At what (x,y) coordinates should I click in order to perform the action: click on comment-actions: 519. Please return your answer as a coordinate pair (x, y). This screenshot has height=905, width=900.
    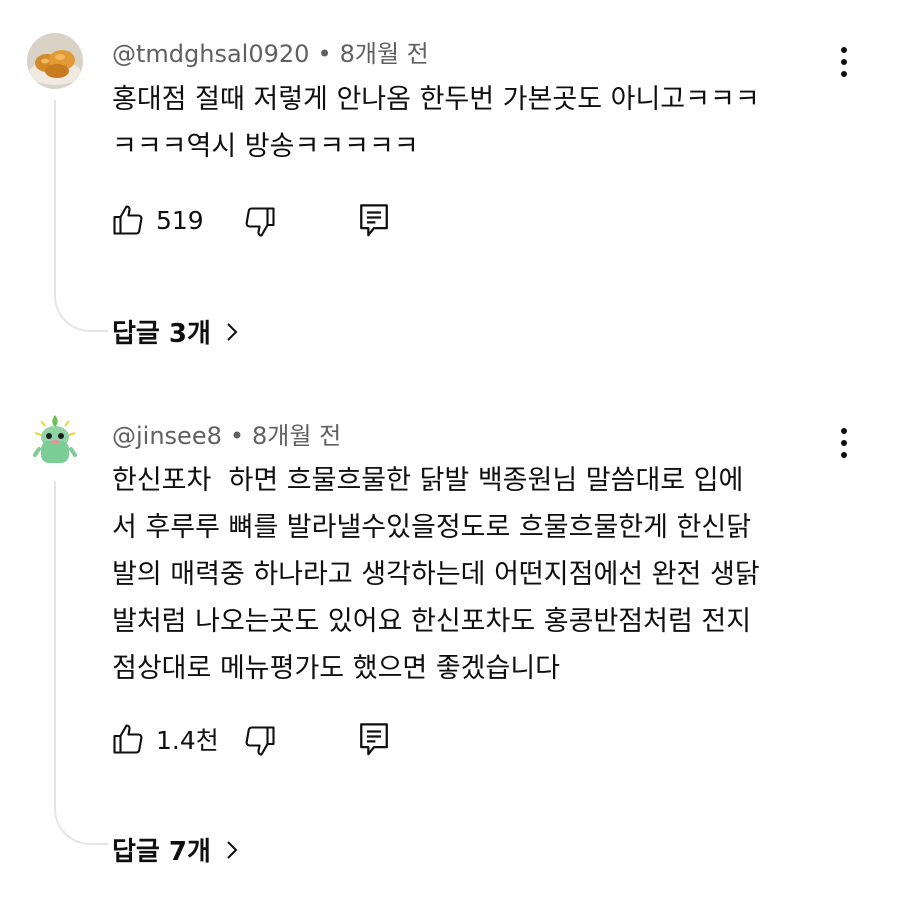
    Looking at the image, I should click on (249, 220).